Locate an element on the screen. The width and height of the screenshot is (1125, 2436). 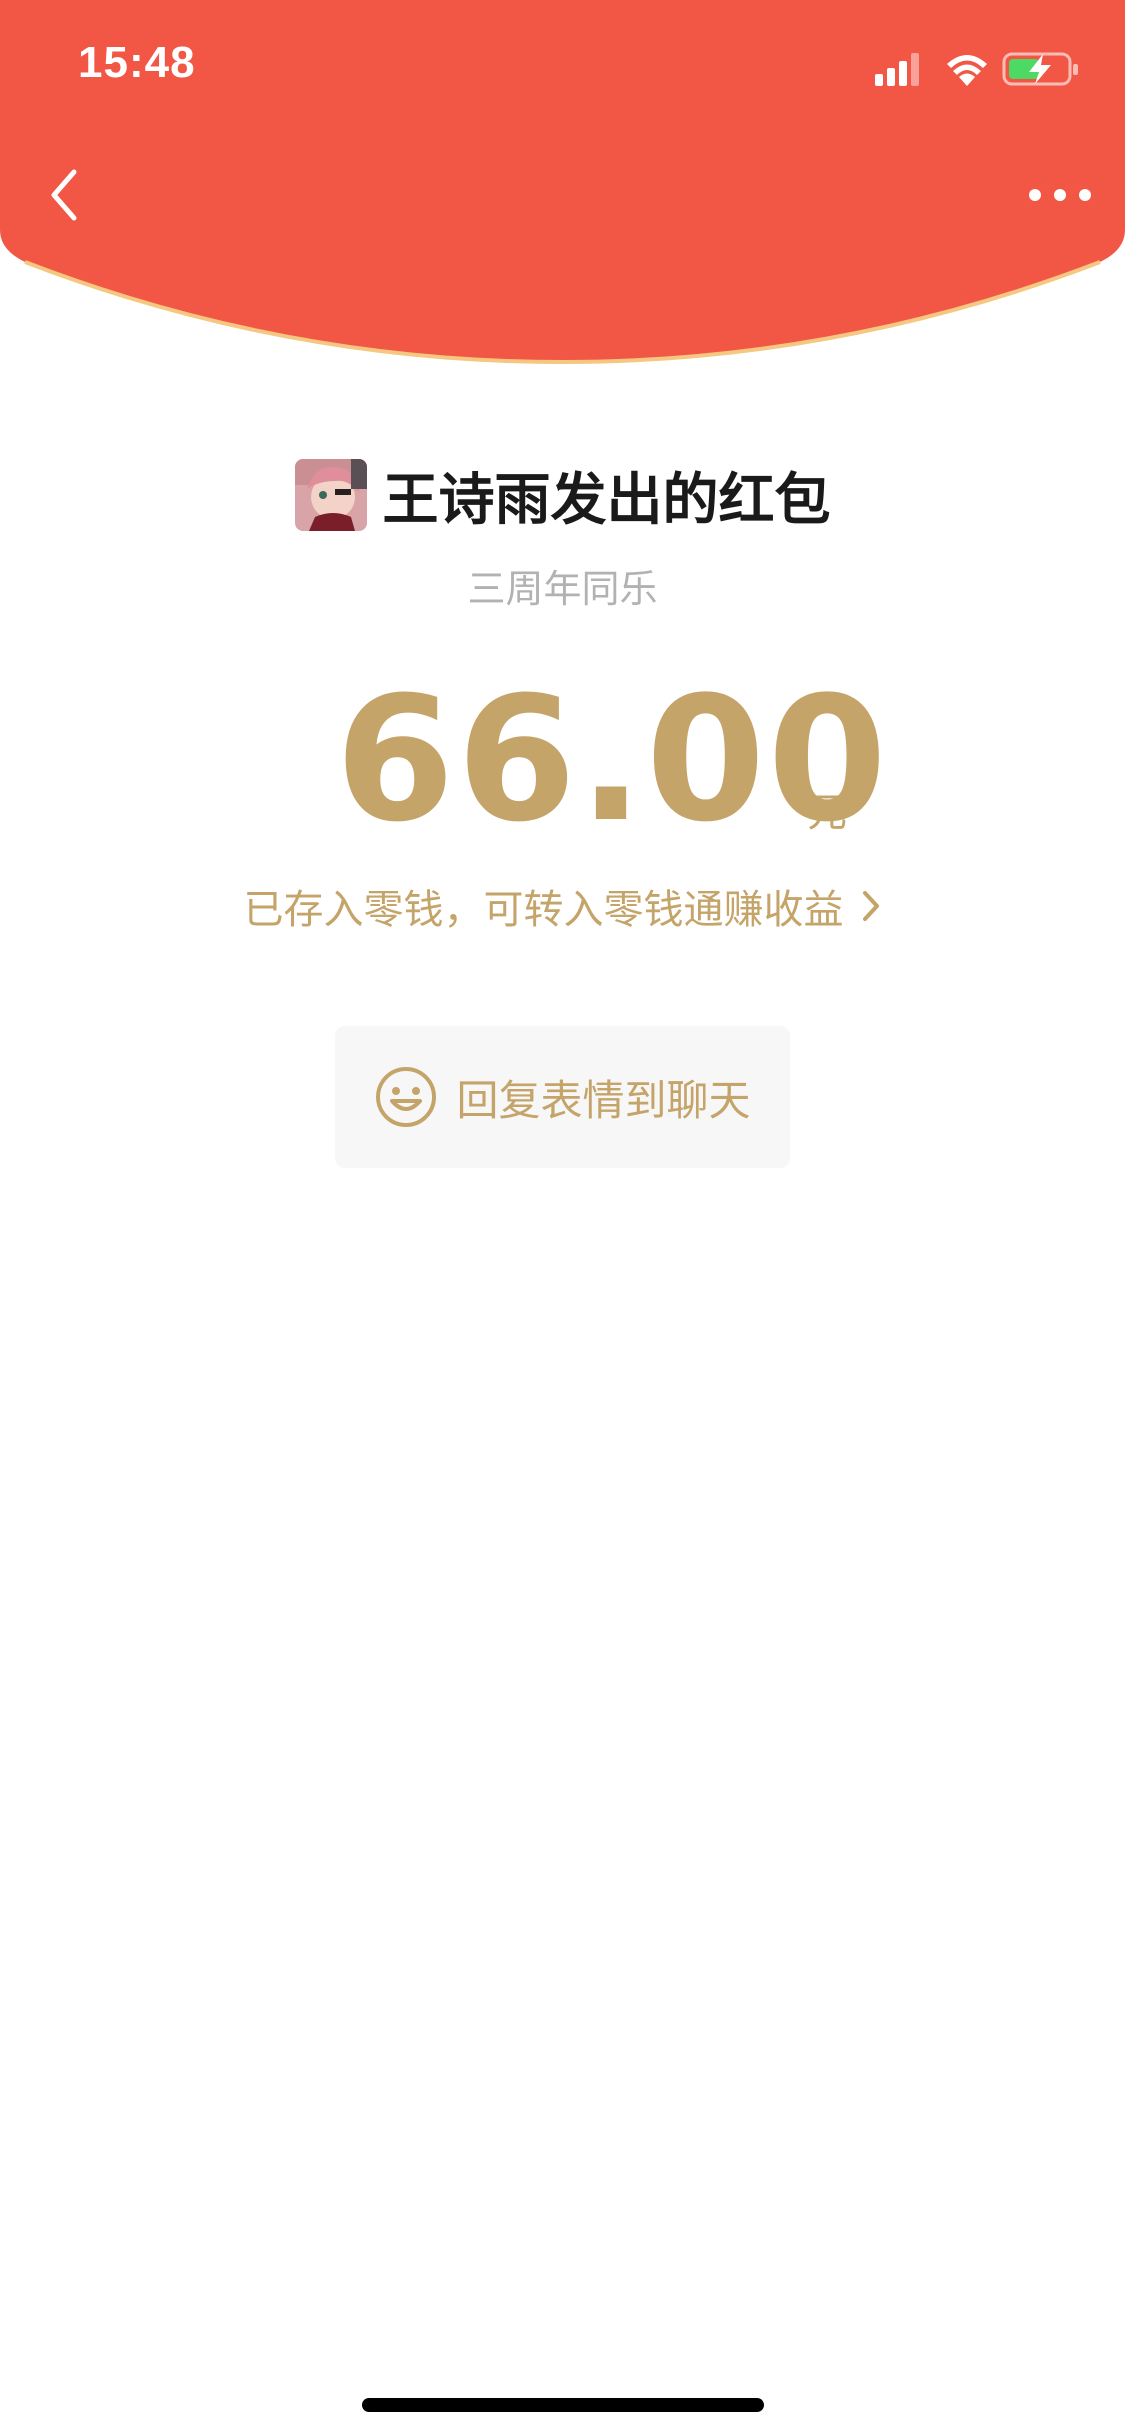
home-indicator is located at coordinates (563, 2405).